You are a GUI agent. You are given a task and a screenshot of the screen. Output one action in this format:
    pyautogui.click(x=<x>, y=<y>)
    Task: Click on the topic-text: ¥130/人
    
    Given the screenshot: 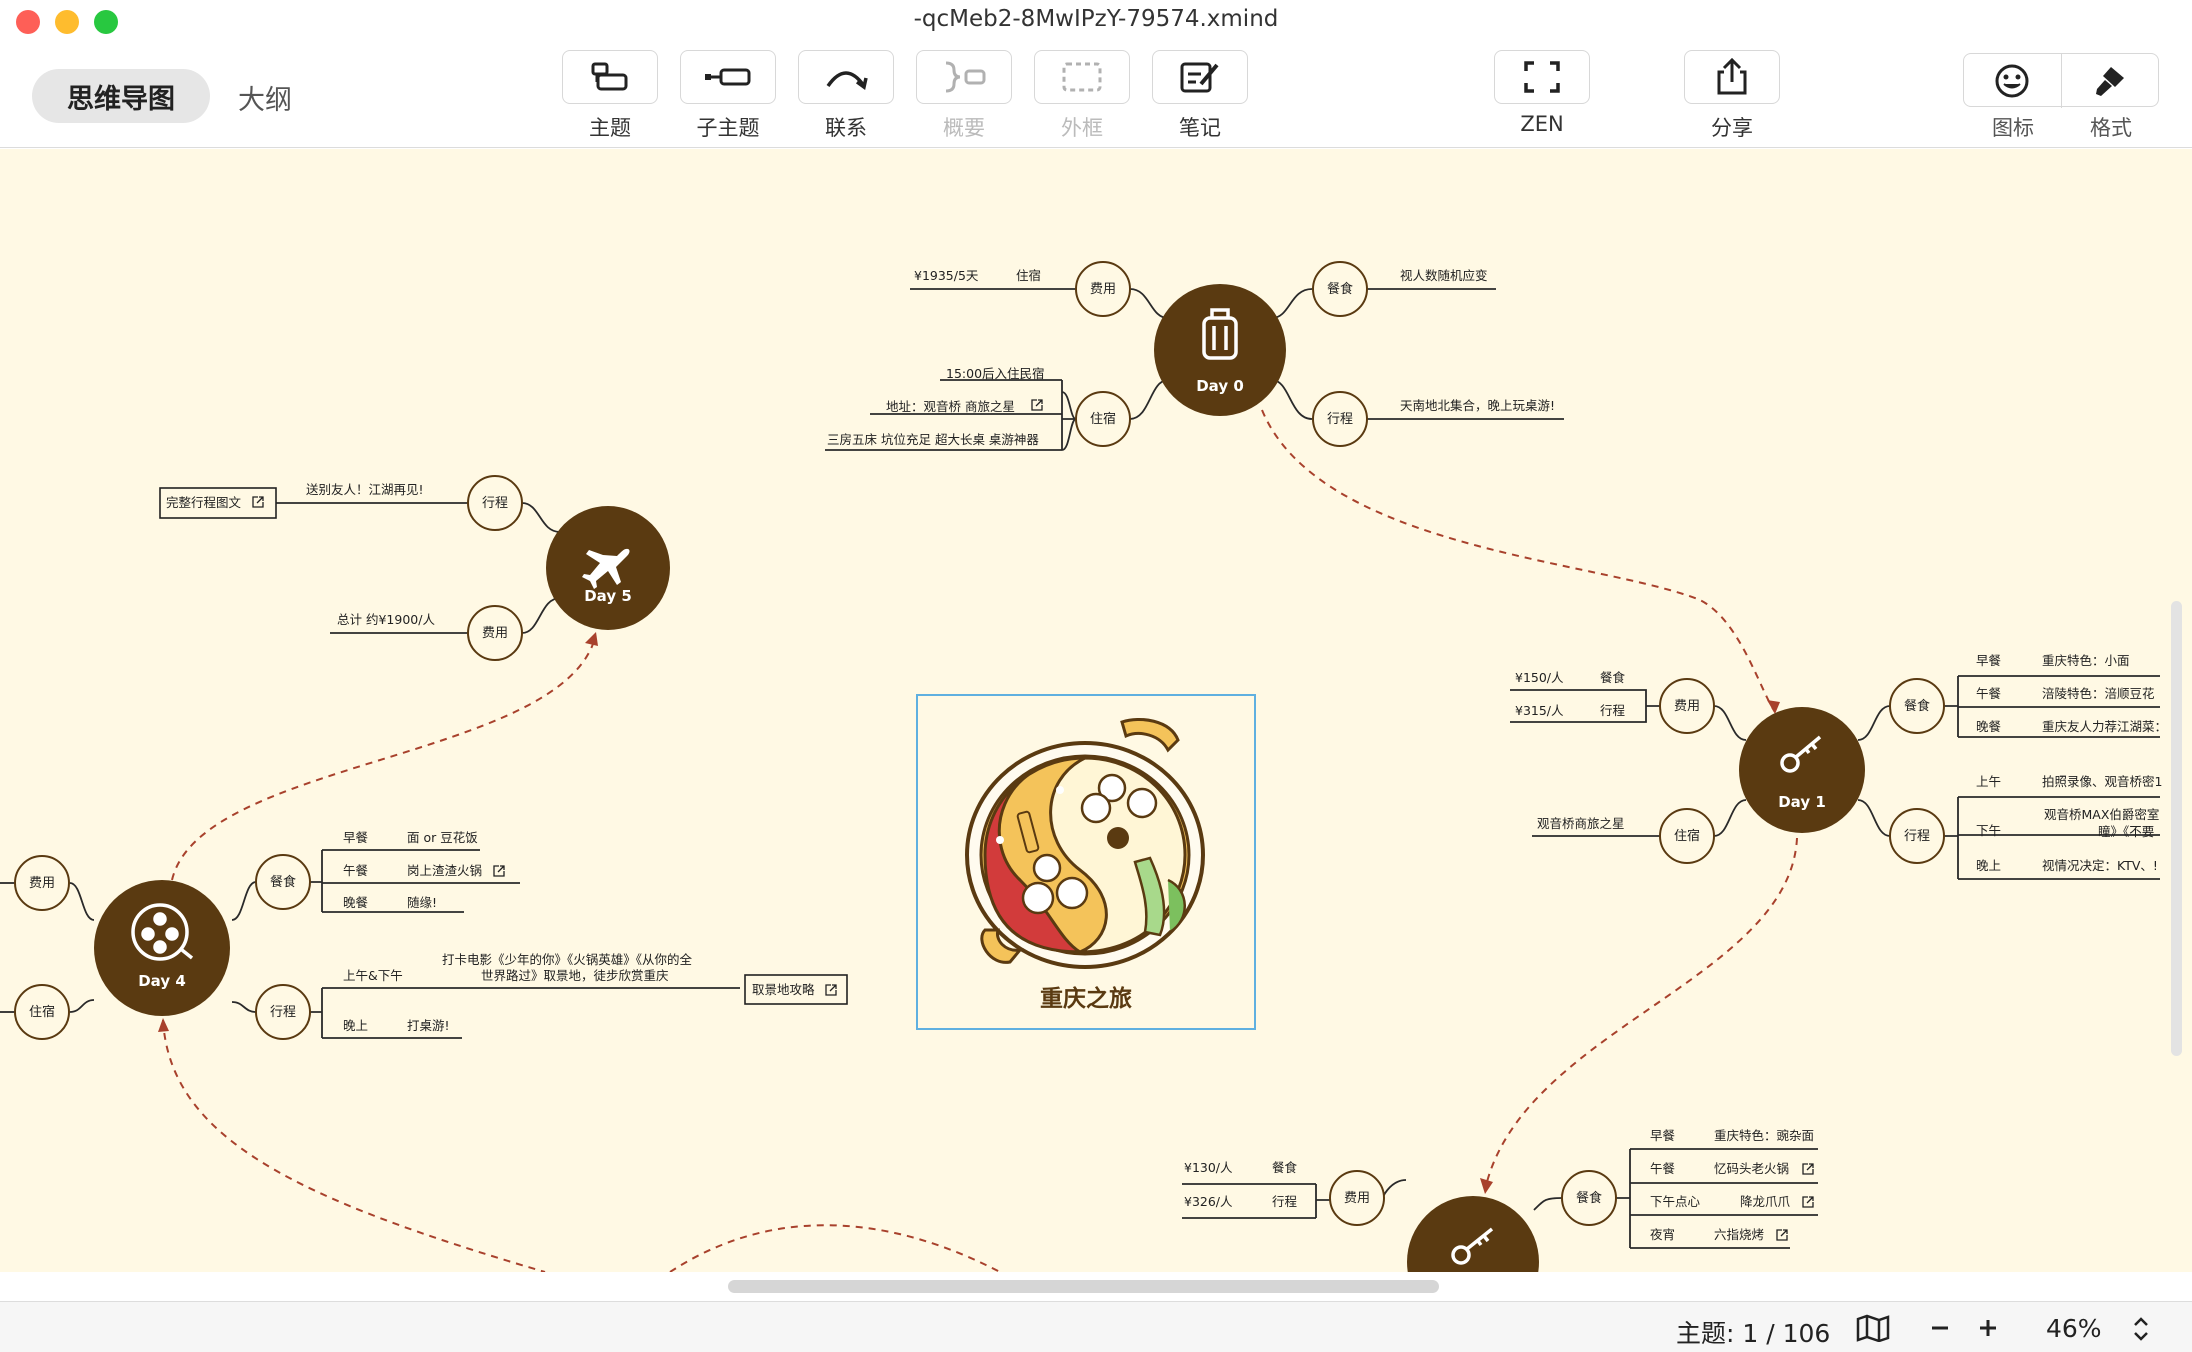 What is the action you would take?
    pyautogui.click(x=1208, y=1167)
    